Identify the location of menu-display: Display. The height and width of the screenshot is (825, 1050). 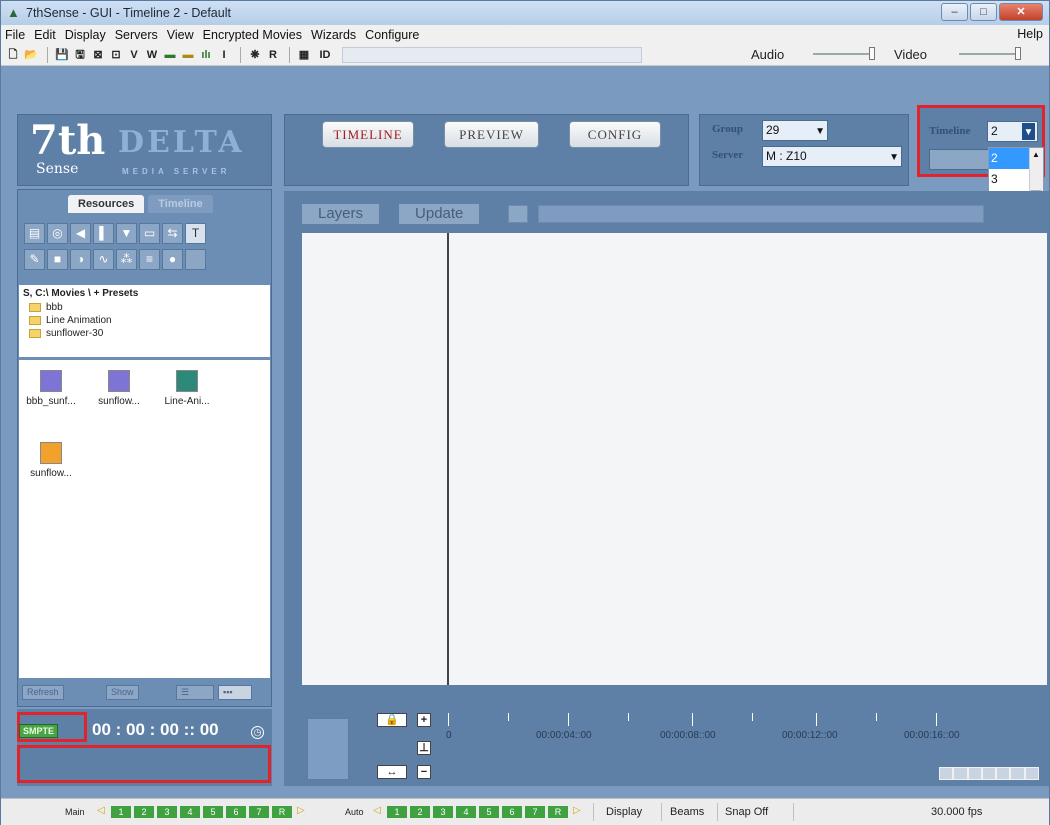
(85, 35).